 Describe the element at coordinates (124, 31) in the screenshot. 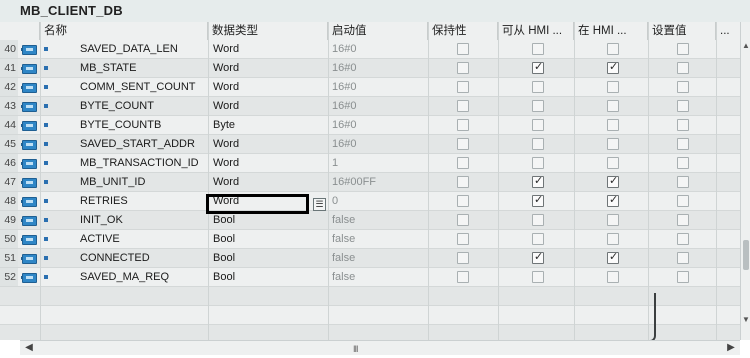

I see `header-name: 名称` at that location.